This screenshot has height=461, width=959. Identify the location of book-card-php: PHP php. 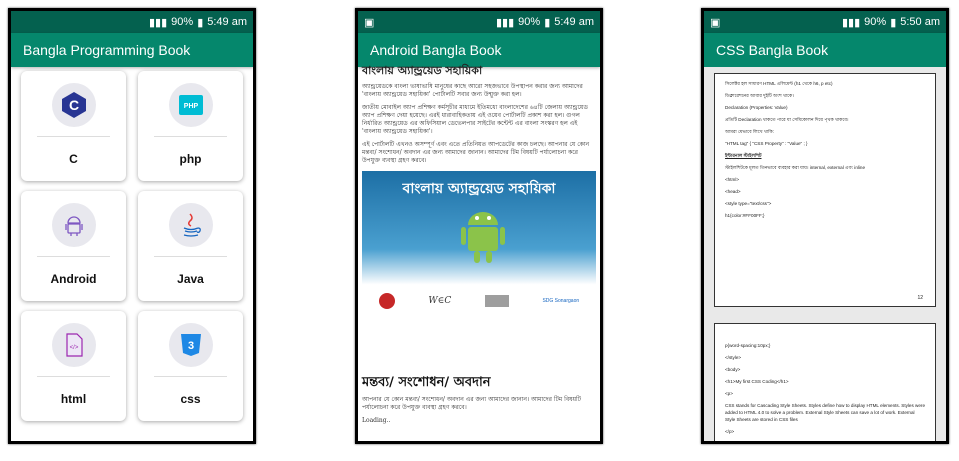
(190, 126).